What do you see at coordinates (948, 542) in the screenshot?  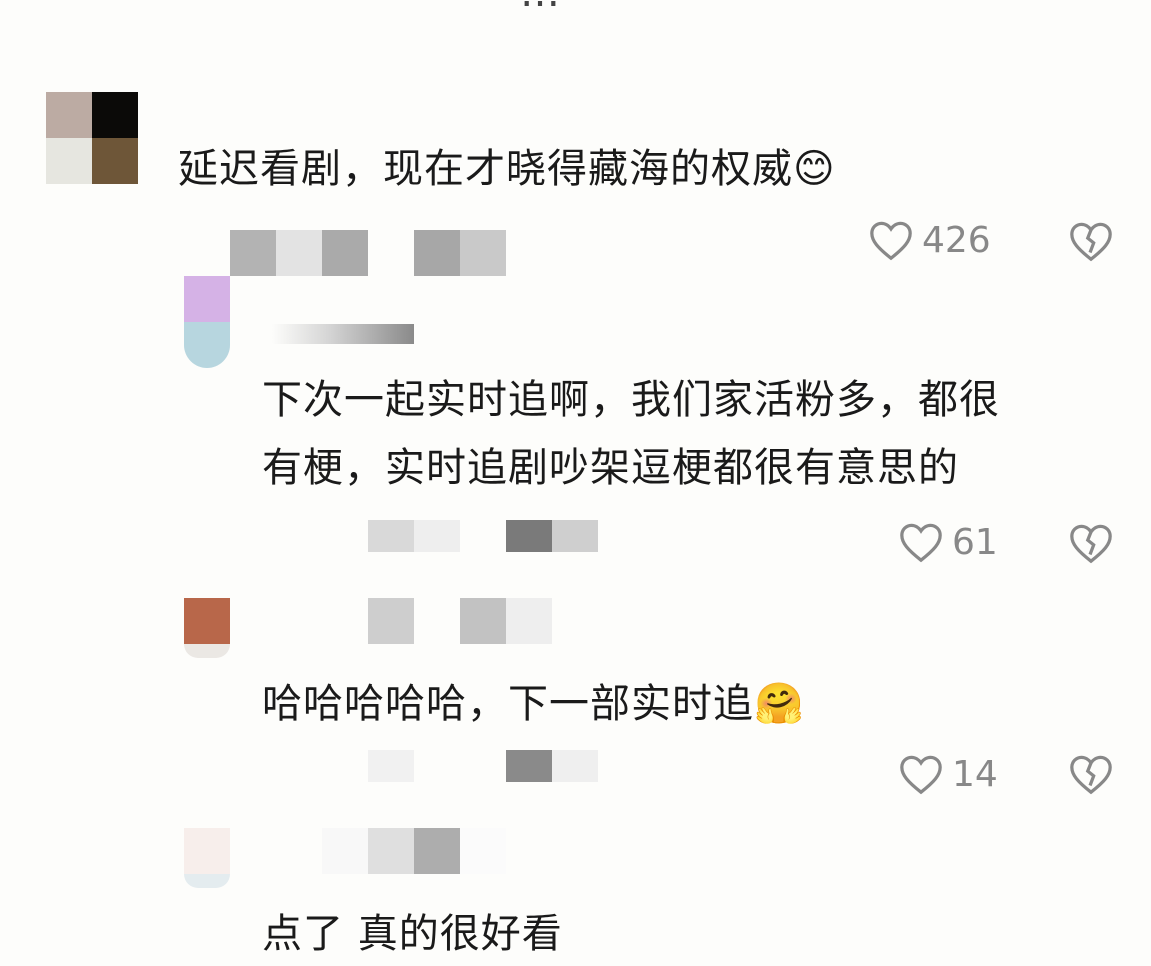 I see `like-button: 61` at bounding box center [948, 542].